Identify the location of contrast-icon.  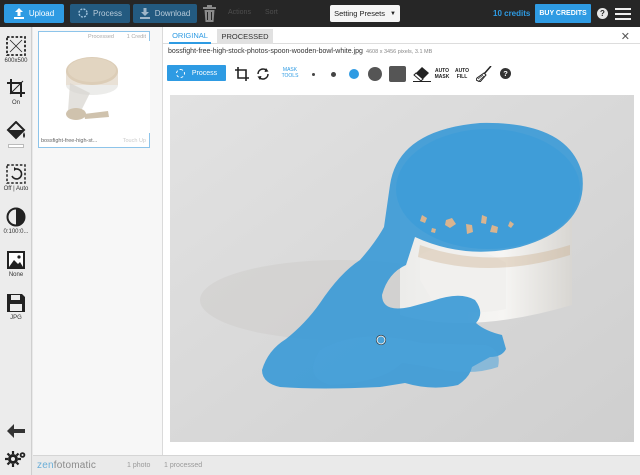
(16, 217).